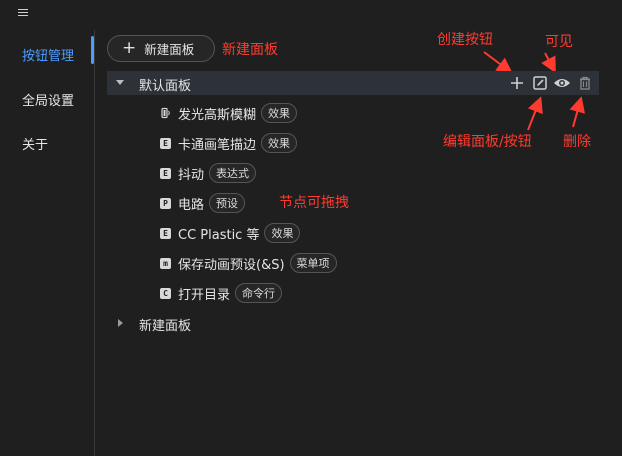 This screenshot has width=622, height=456. What do you see at coordinates (217, 115) in the screenshot?
I see `item-name: 发光高斯模糊` at bounding box center [217, 115].